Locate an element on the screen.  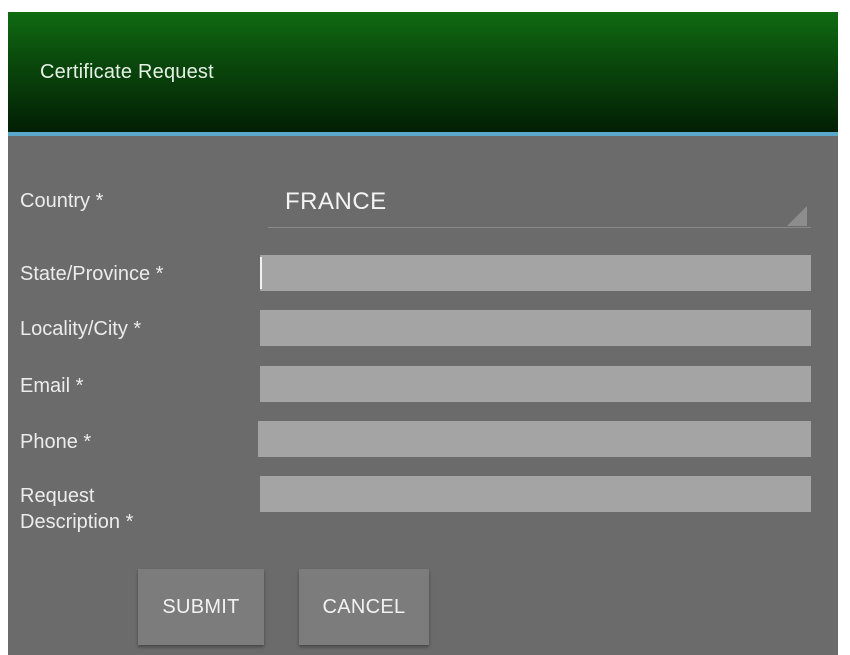
title-divider is located at coordinates (423, 134).